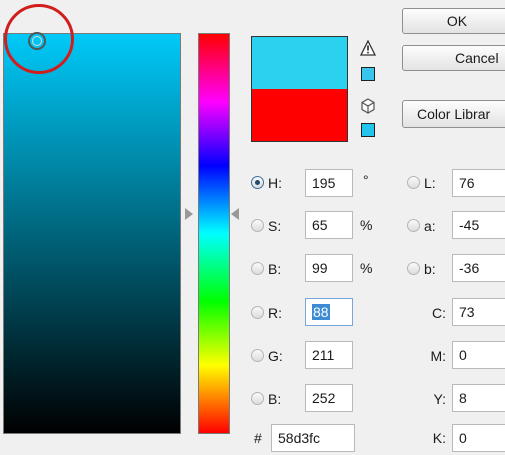 This screenshot has height=455, width=505. I want to click on a-channel-label: a:, so click(430, 226).